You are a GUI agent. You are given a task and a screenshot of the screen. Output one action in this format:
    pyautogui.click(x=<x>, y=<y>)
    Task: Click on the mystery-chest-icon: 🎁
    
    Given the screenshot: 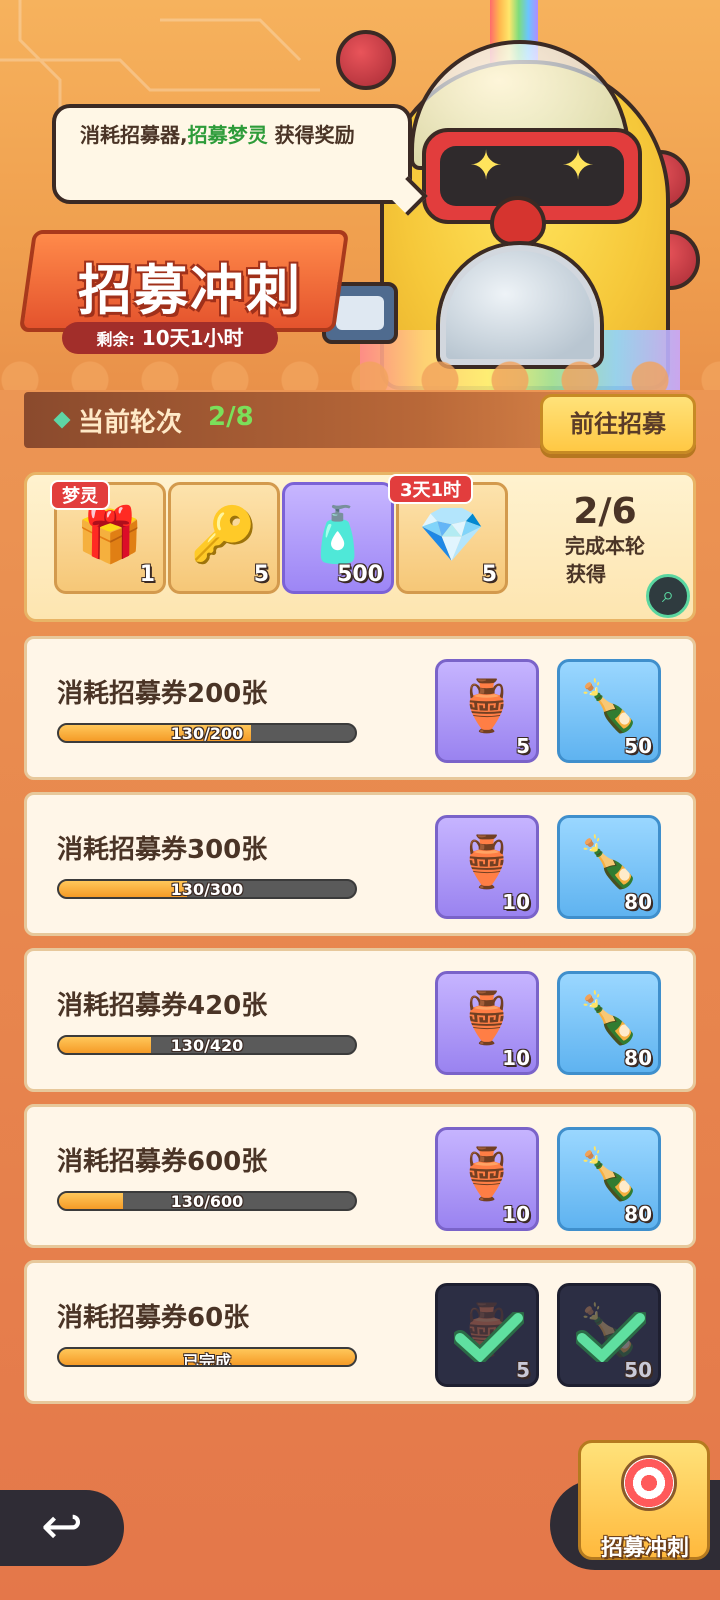 What is the action you would take?
    pyautogui.click(x=110, y=534)
    